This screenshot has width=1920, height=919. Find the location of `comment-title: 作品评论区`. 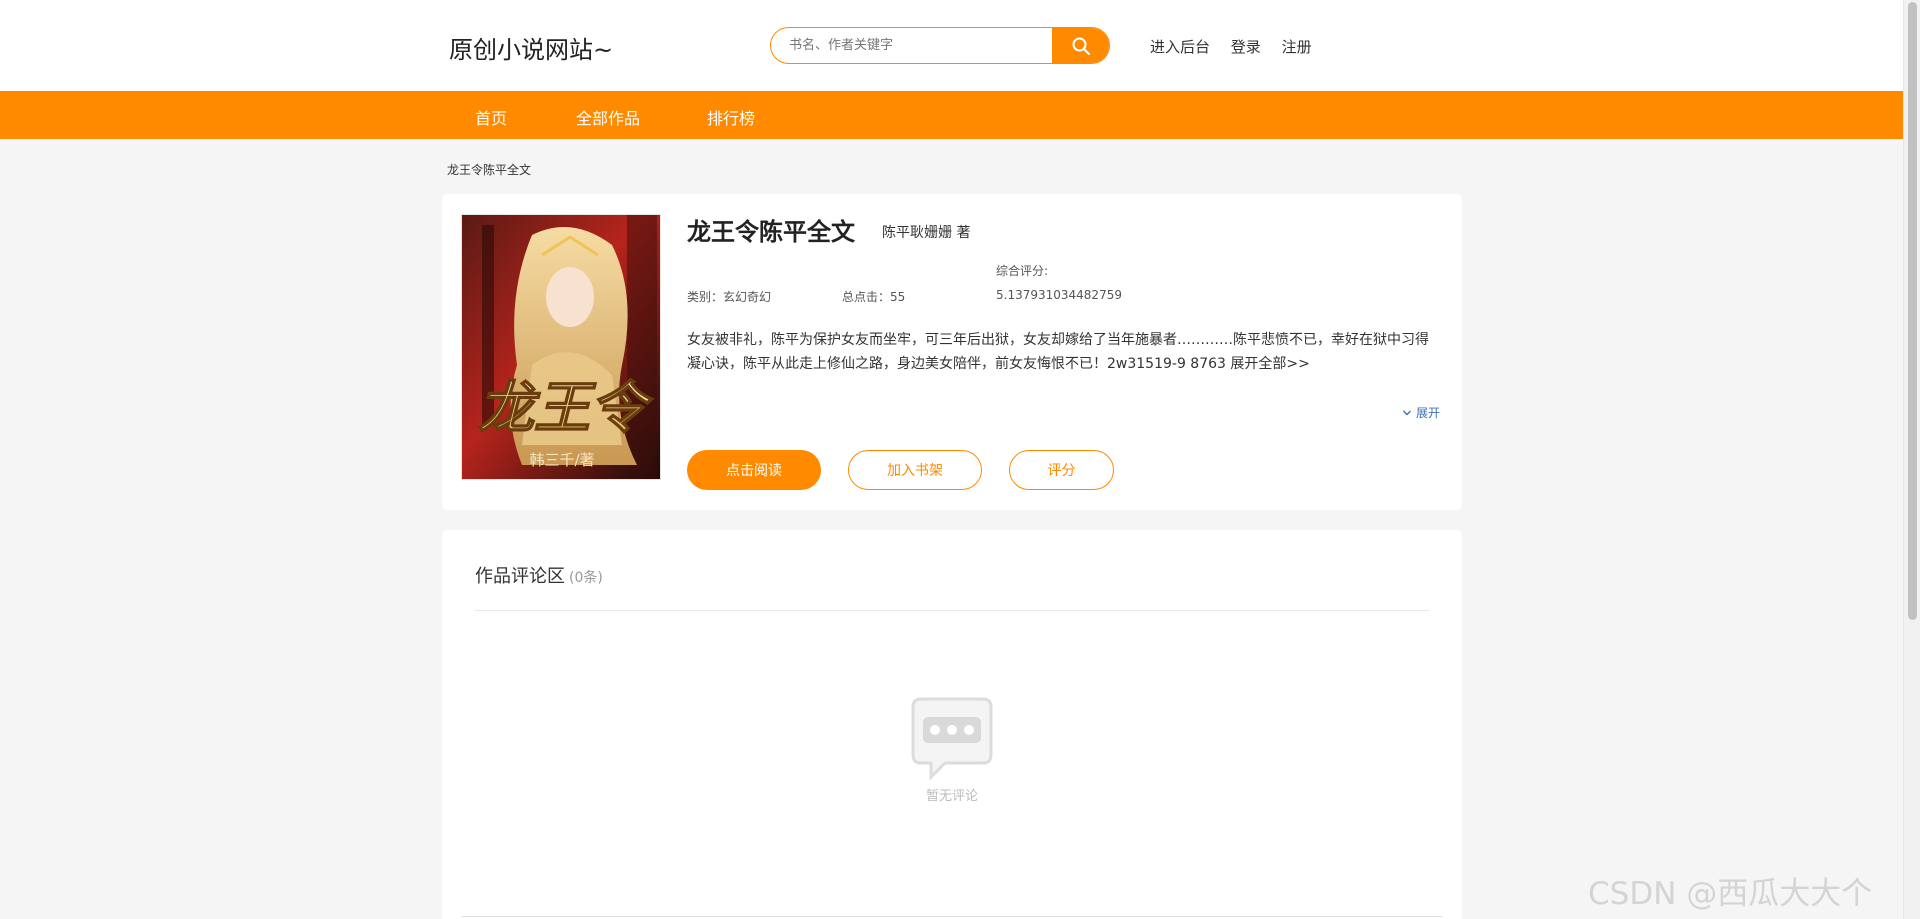

comment-title: 作品评论区 is located at coordinates (520, 576).